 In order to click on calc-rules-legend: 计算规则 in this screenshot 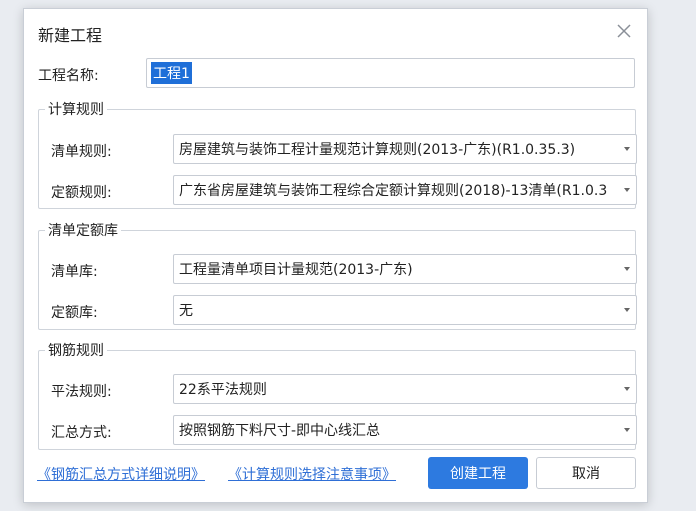, I will do `click(76, 110)`.